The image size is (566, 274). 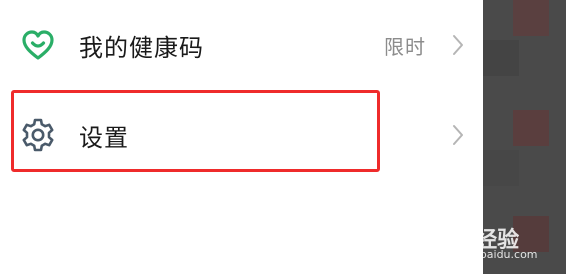 What do you see at coordinates (141, 47) in the screenshot?
I see `menu-item-label: 我的健康码` at bounding box center [141, 47].